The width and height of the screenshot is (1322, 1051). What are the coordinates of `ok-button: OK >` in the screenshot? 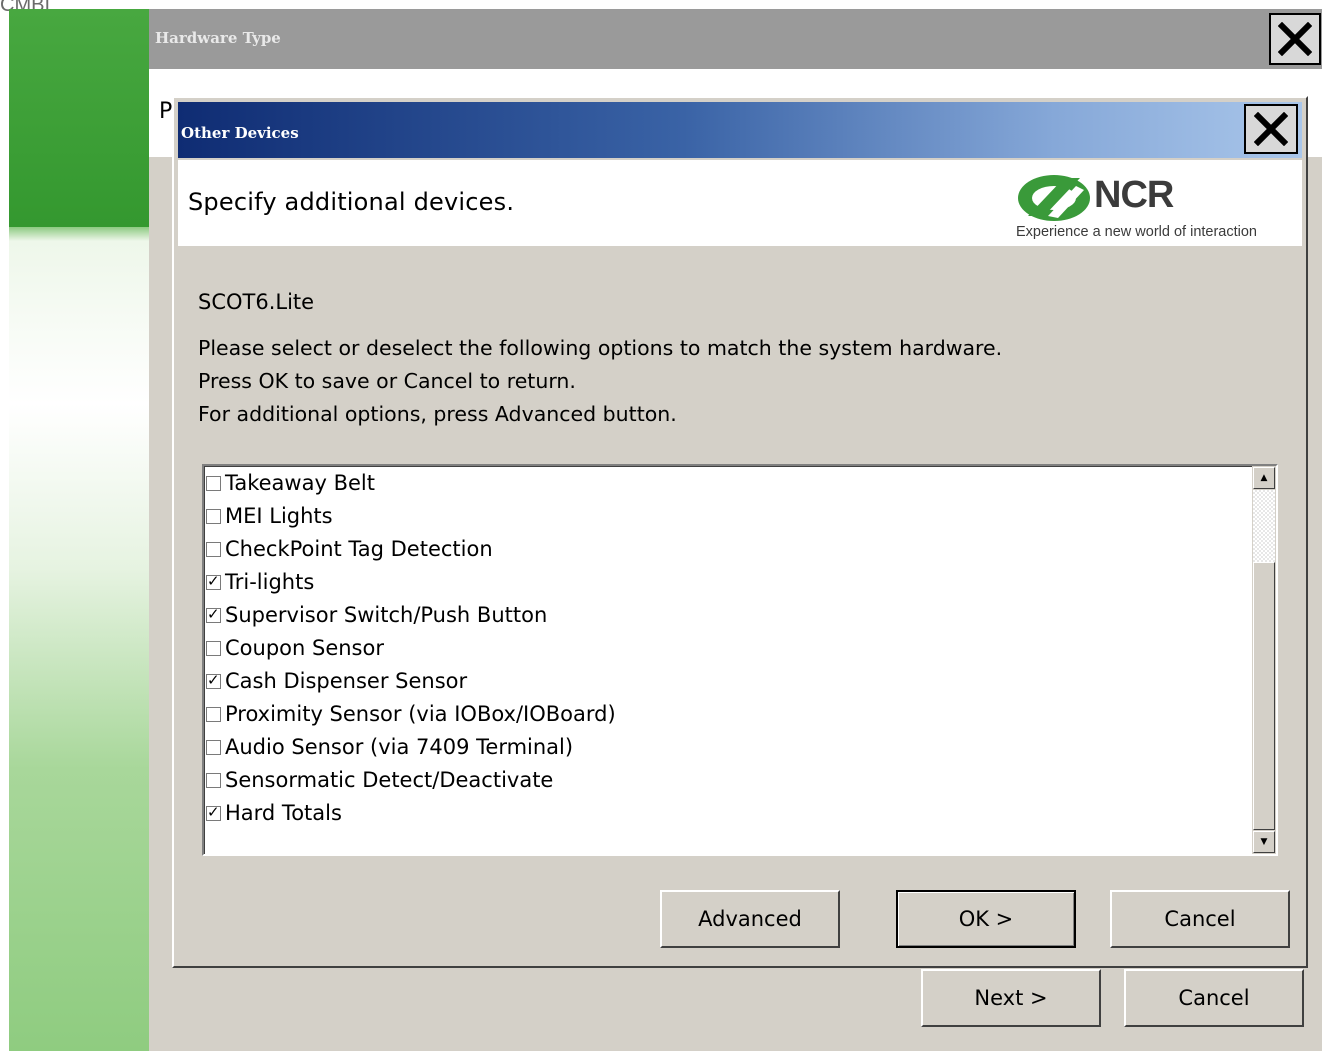 It's located at (986, 919).